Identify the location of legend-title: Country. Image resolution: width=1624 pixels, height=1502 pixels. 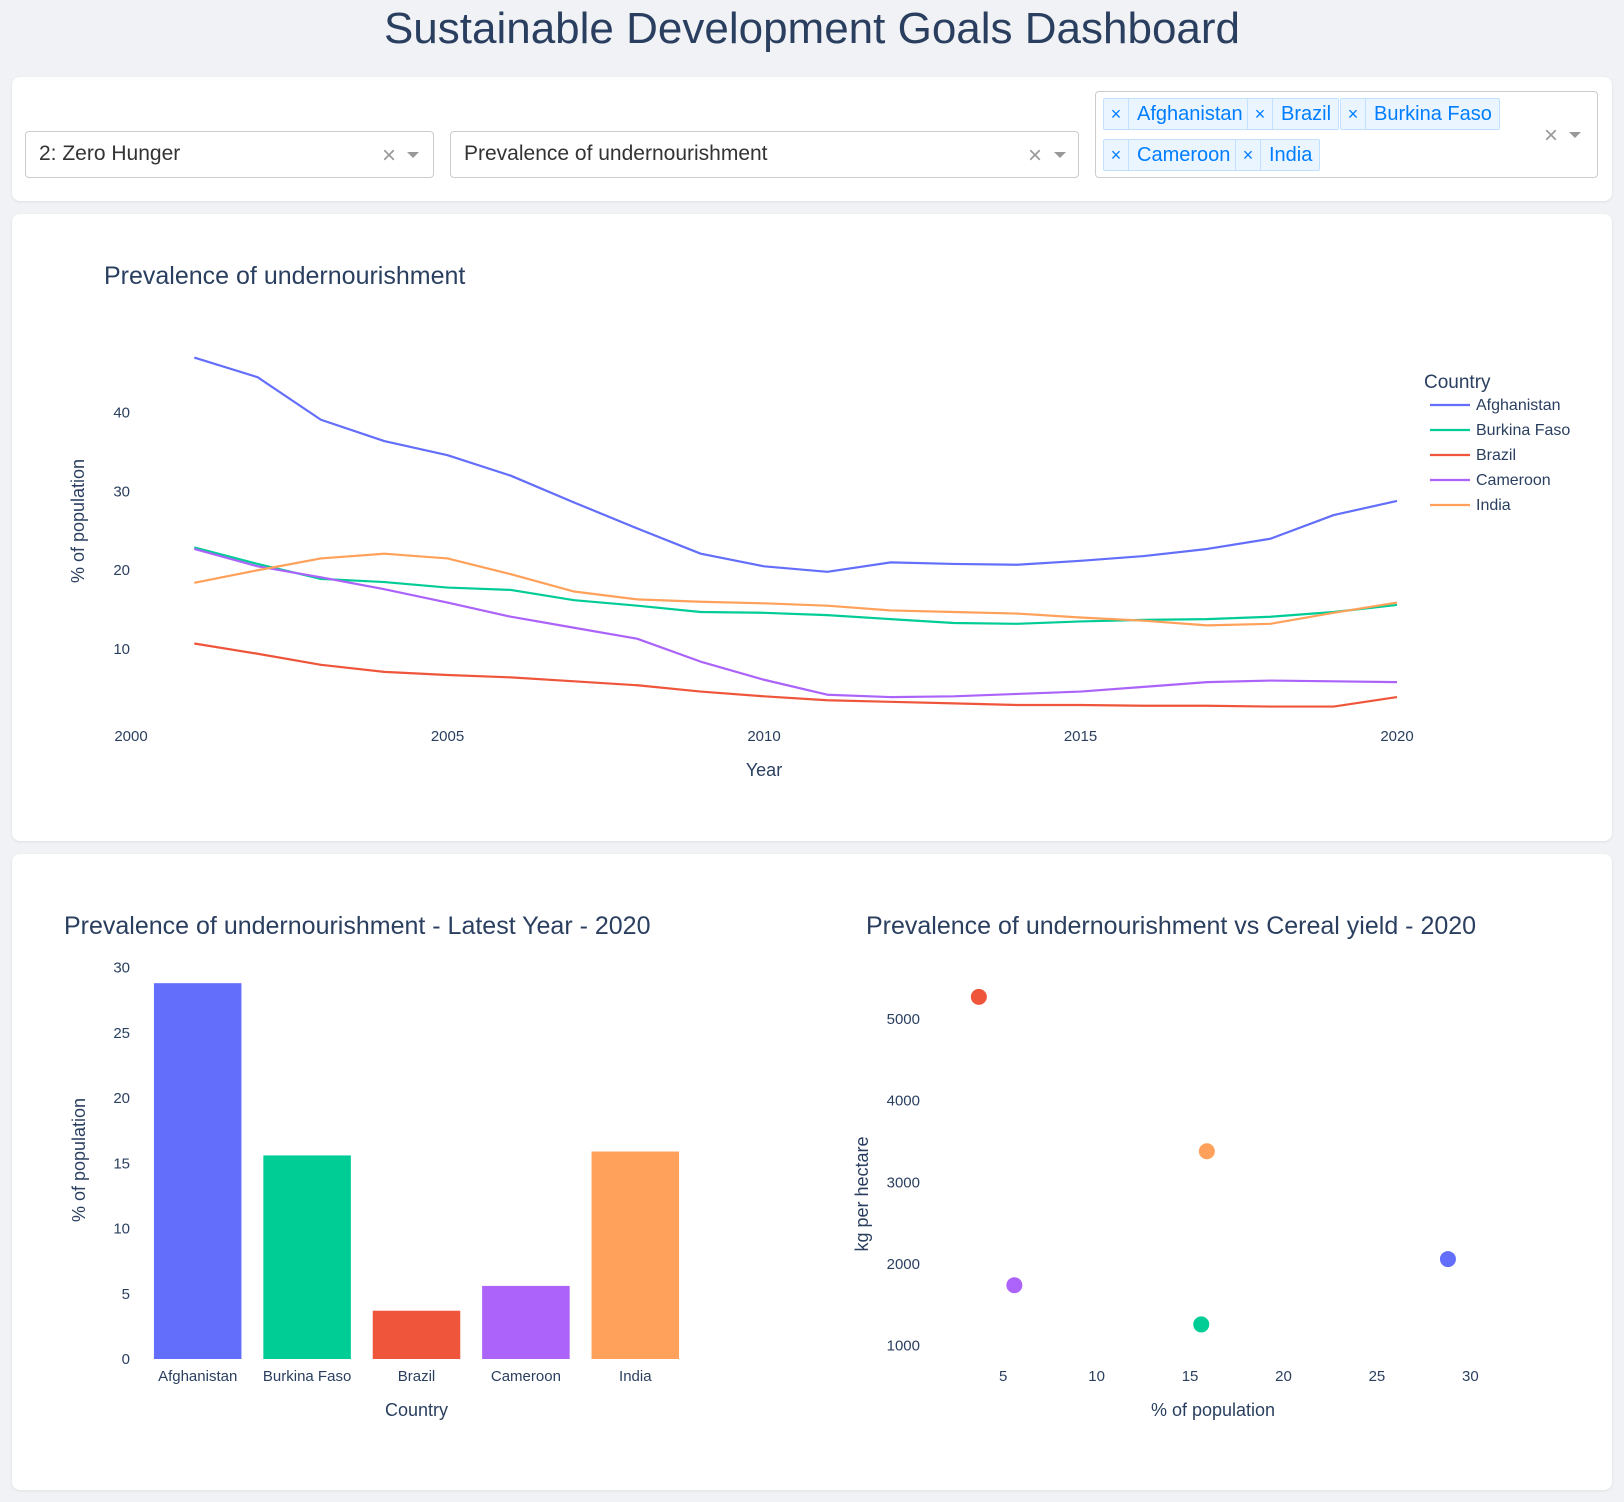
(1457, 382).